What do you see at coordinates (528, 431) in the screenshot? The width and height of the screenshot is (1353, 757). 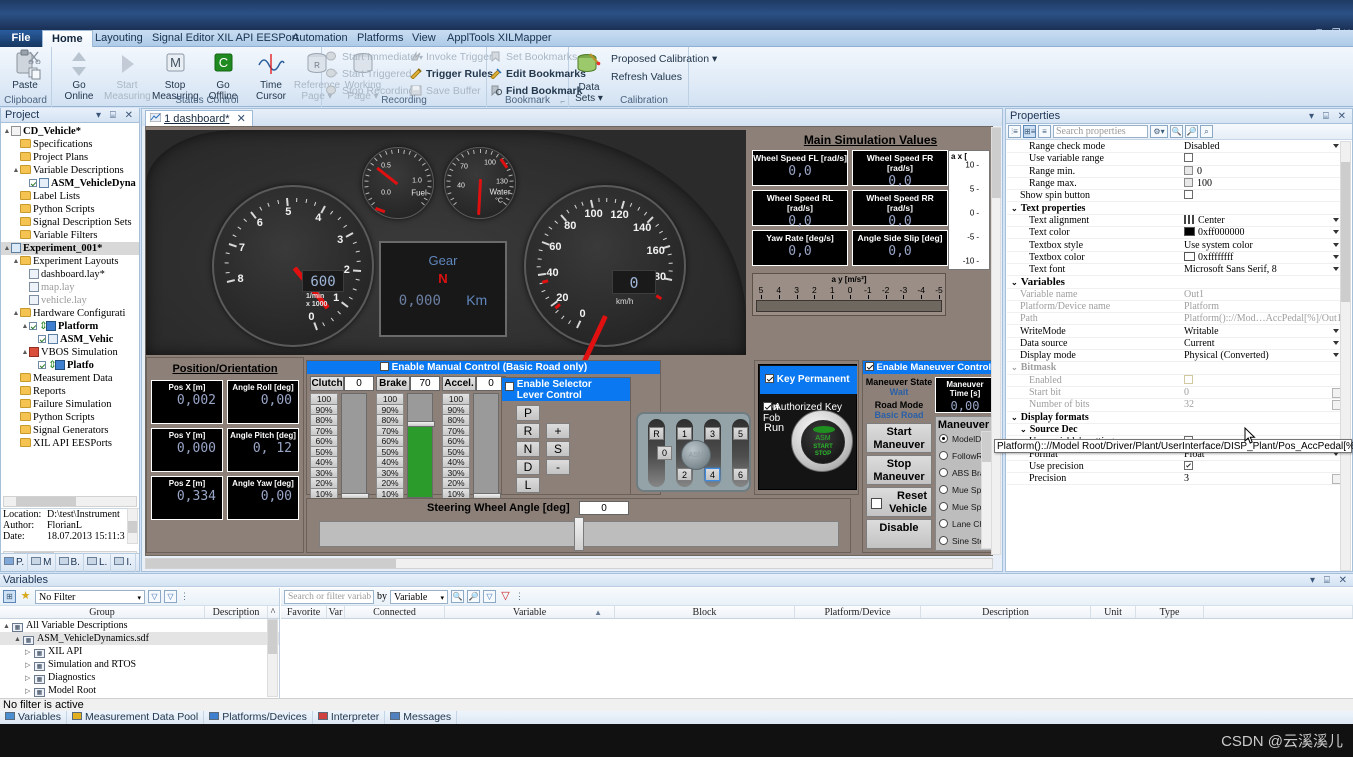 I see `gear-button-r: R` at bounding box center [528, 431].